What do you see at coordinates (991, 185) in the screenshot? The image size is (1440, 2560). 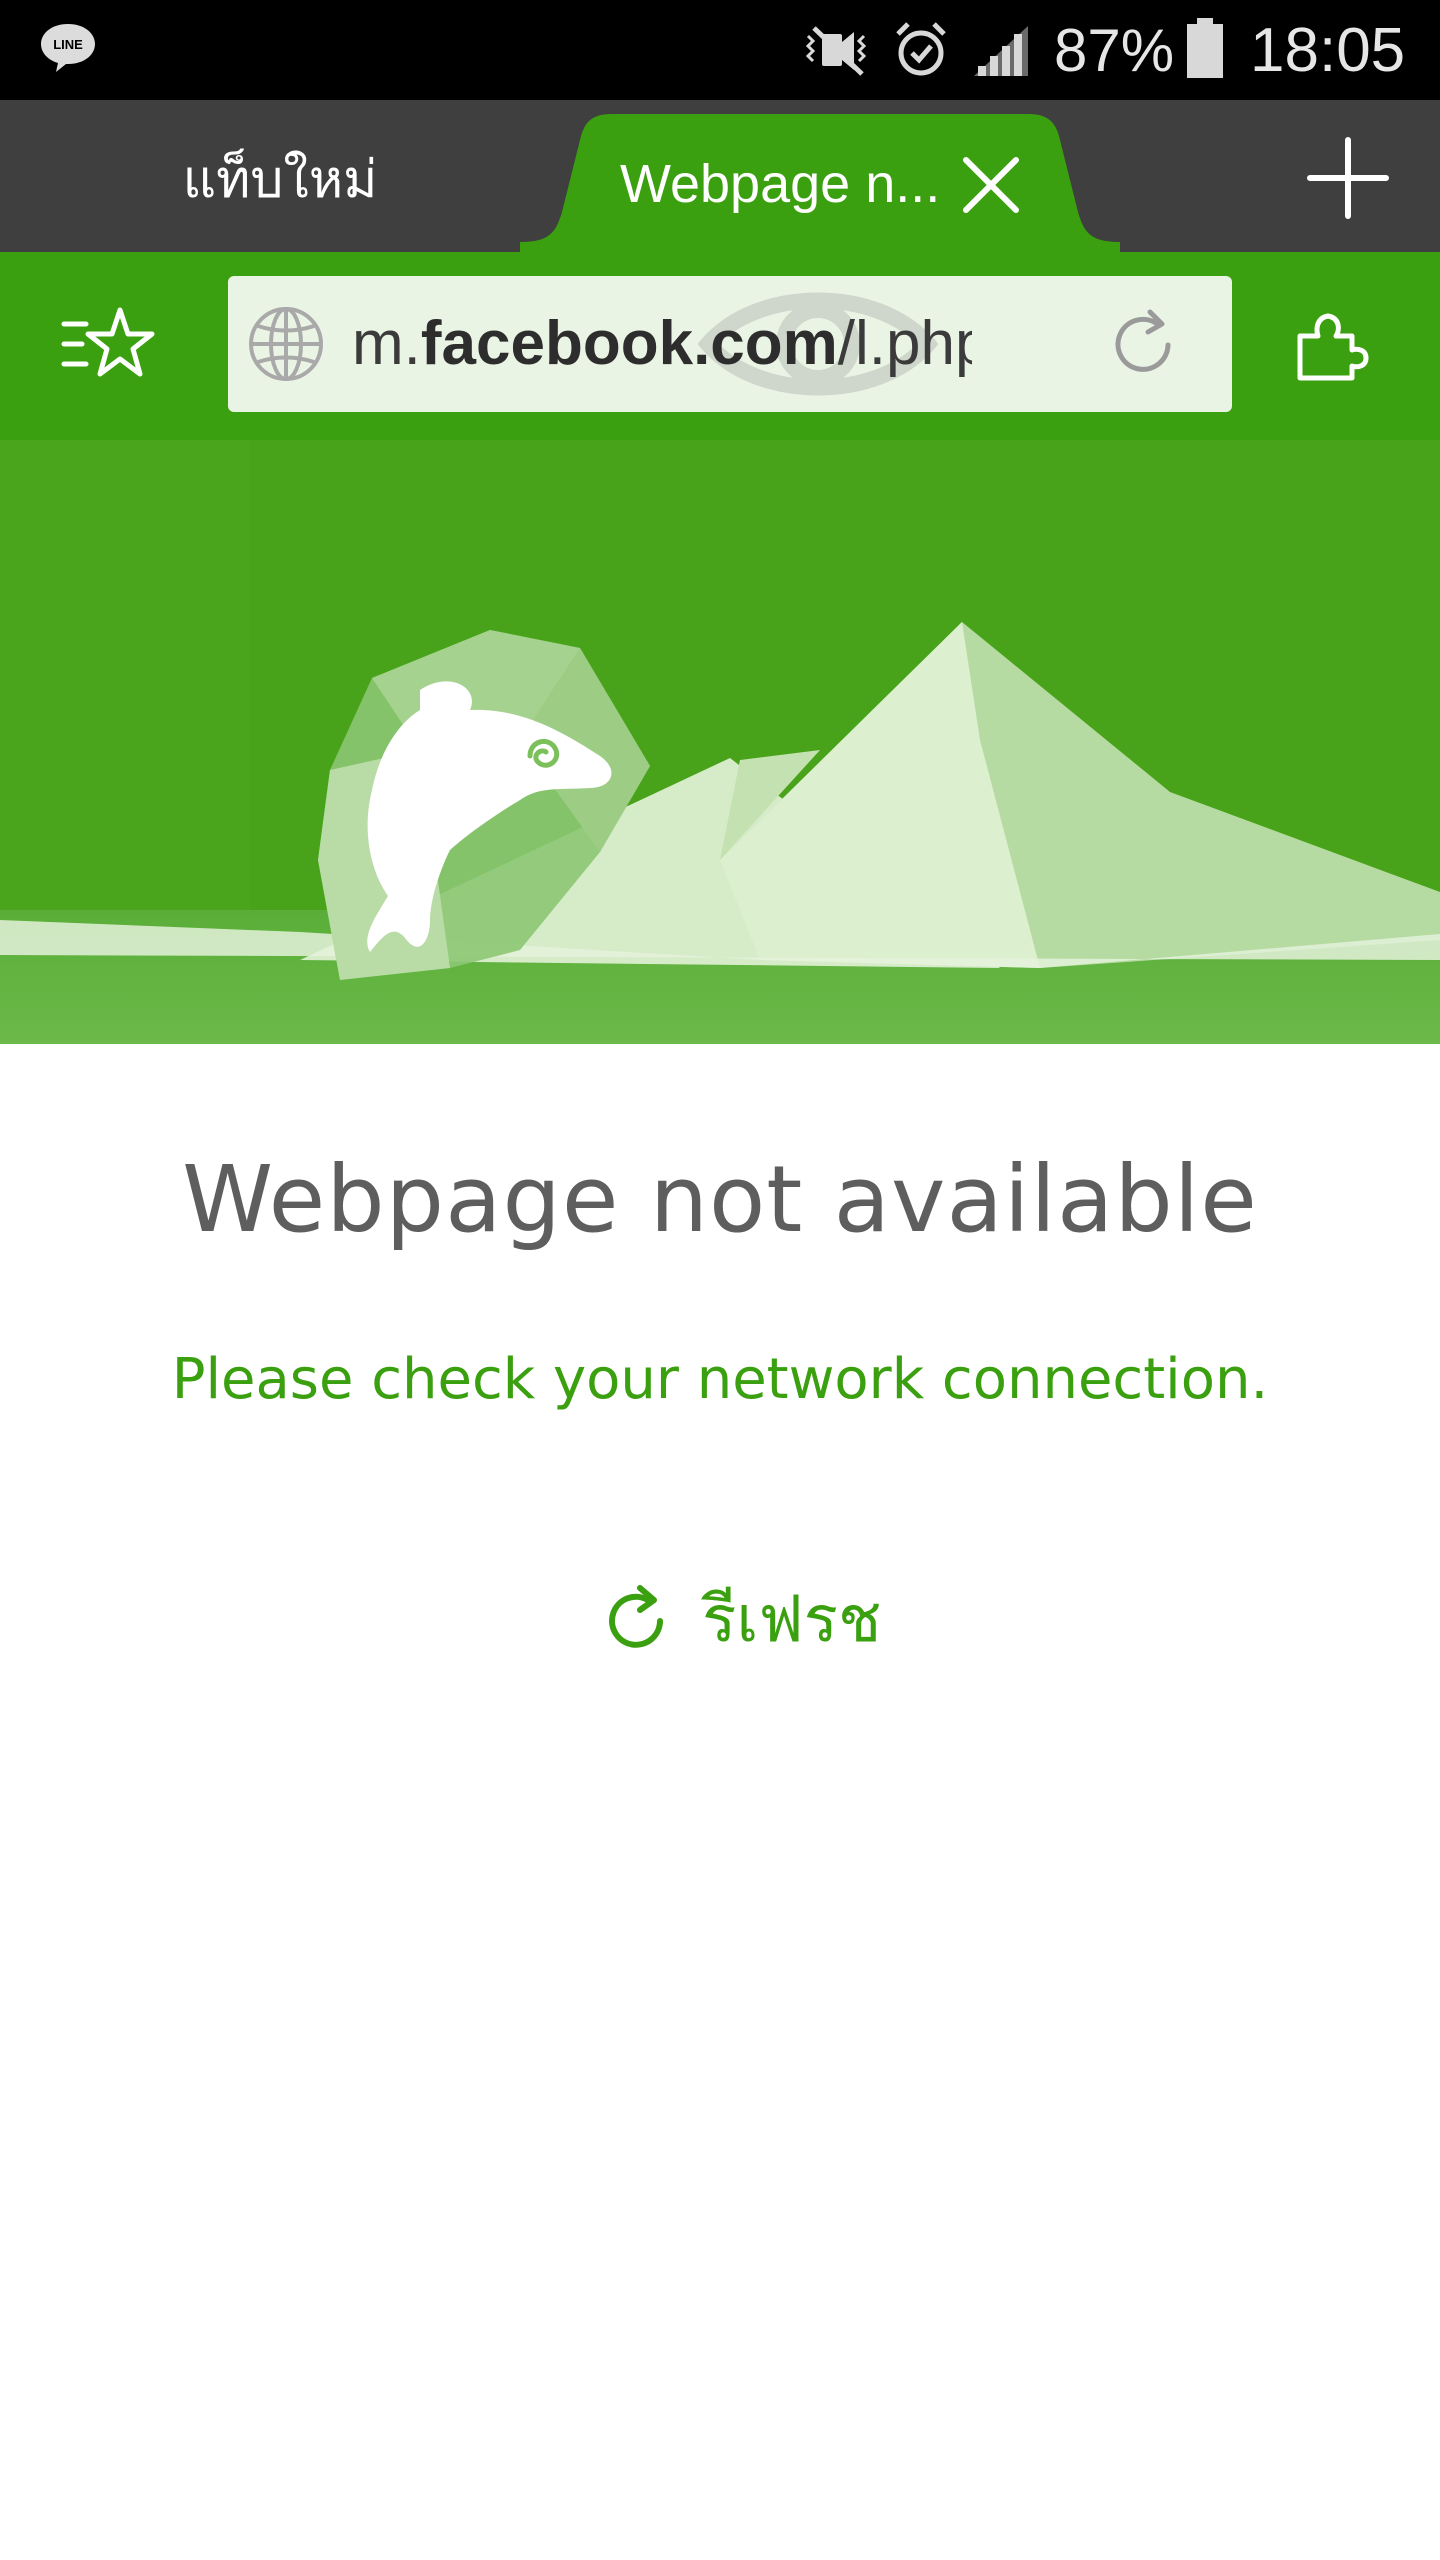 I see `close-tab-icon` at bounding box center [991, 185].